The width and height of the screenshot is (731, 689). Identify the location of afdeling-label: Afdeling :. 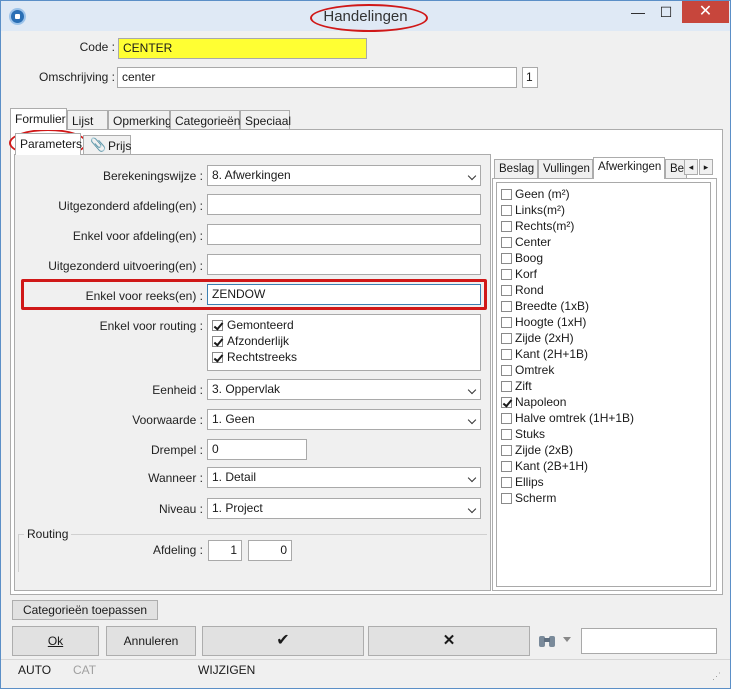
(177, 550).